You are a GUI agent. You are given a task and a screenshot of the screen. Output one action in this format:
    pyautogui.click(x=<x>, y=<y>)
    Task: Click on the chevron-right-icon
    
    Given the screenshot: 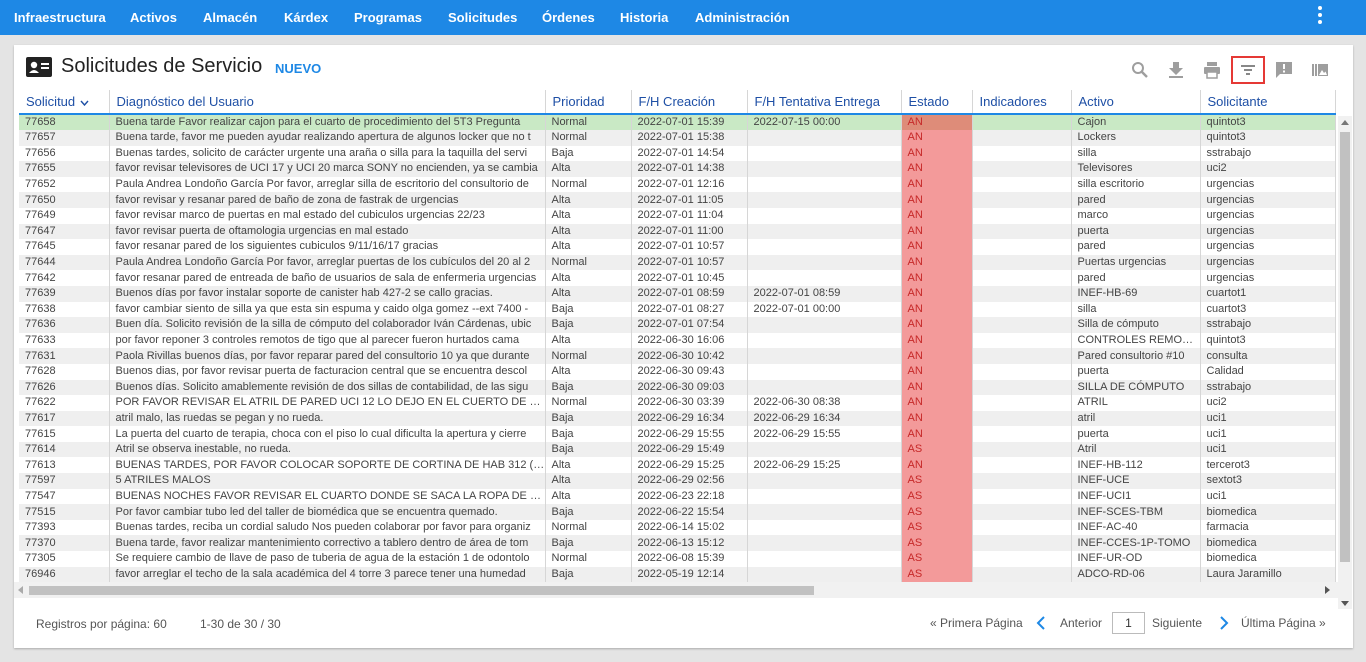 What is the action you would take?
    pyautogui.click(x=1224, y=623)
    